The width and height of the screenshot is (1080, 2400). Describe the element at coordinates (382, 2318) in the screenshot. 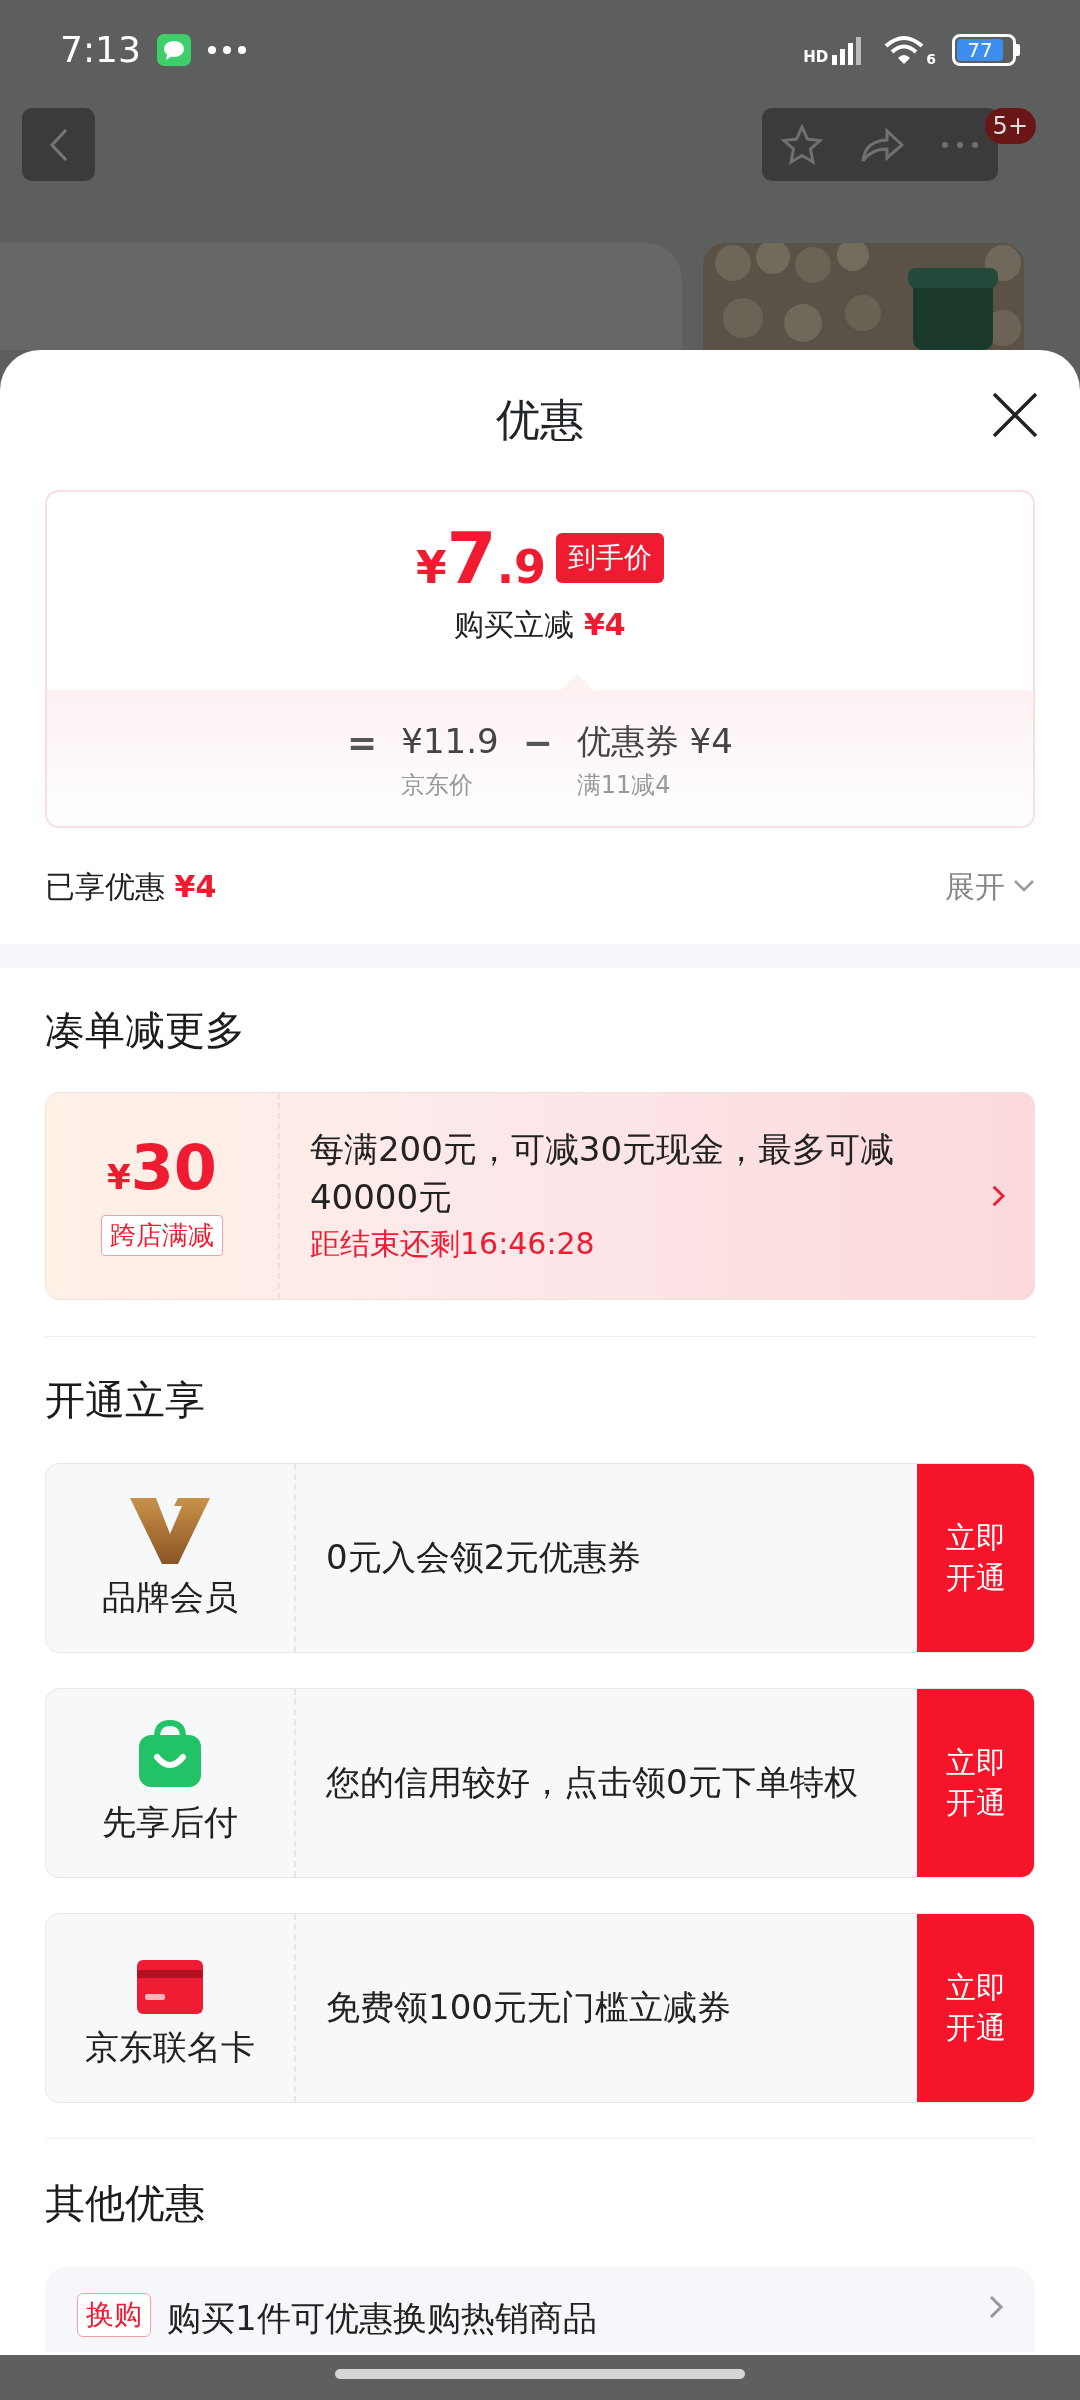

I see `offer-text: 购买1件可优惠换购热销商品` at that location.